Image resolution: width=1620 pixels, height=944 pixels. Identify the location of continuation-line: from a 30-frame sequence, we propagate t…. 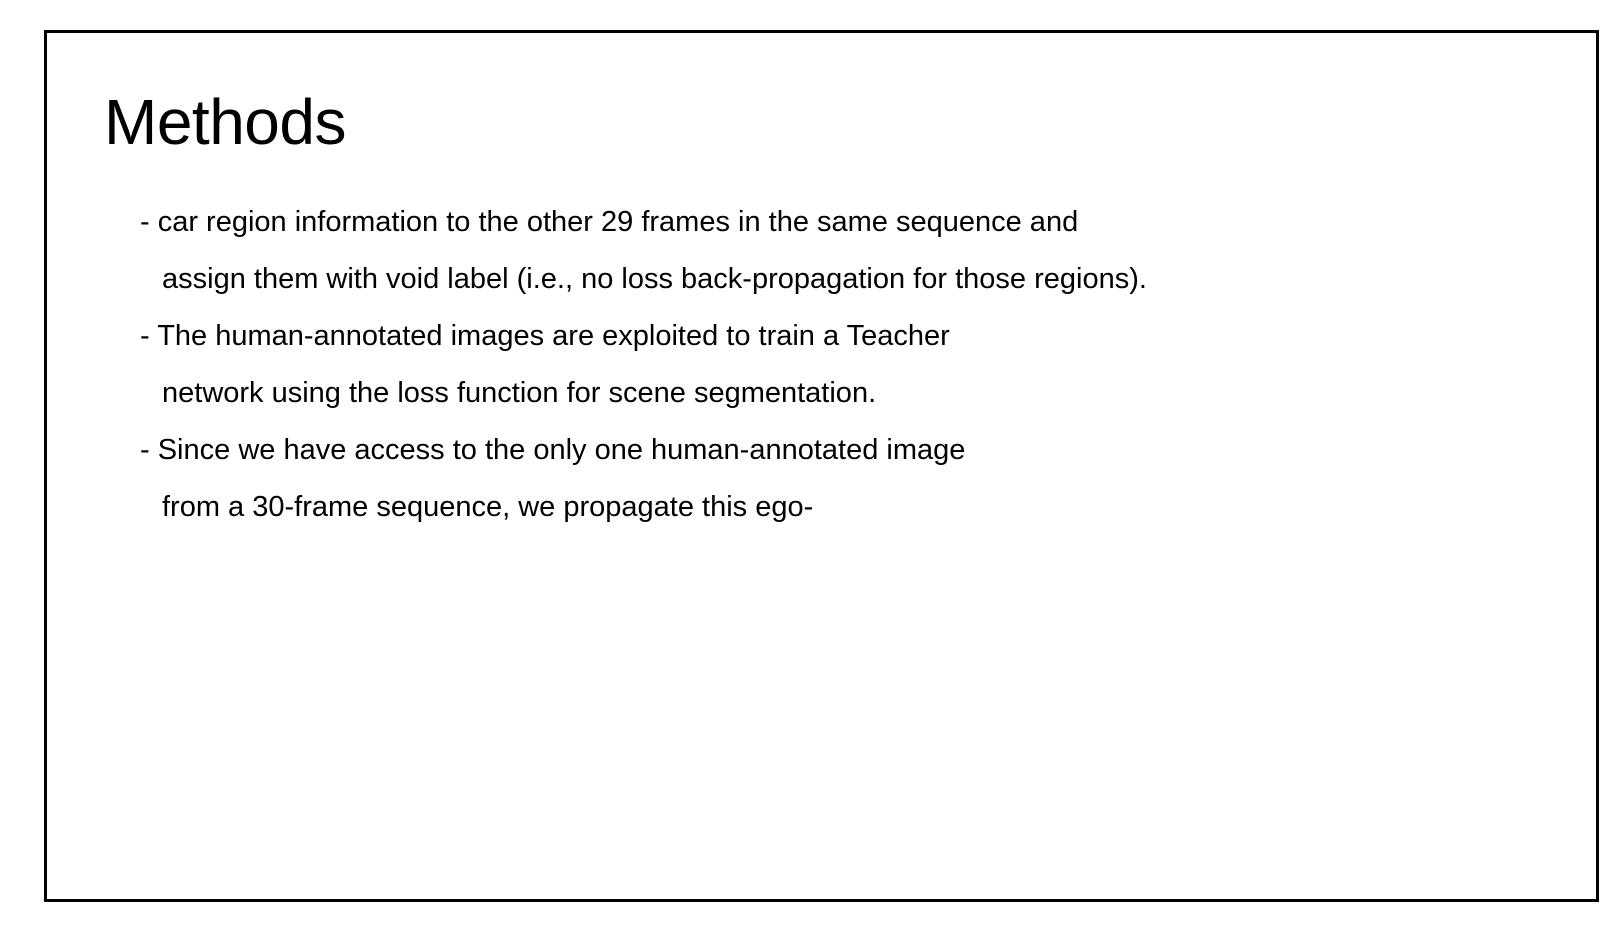
(488, 507).